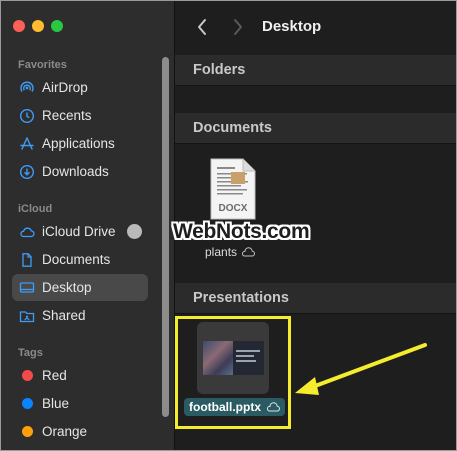 This screenshot has height=451, width=457. Describe the element at coordinates (233, 372) in the screenshot. I see `highlight-box` at that location.